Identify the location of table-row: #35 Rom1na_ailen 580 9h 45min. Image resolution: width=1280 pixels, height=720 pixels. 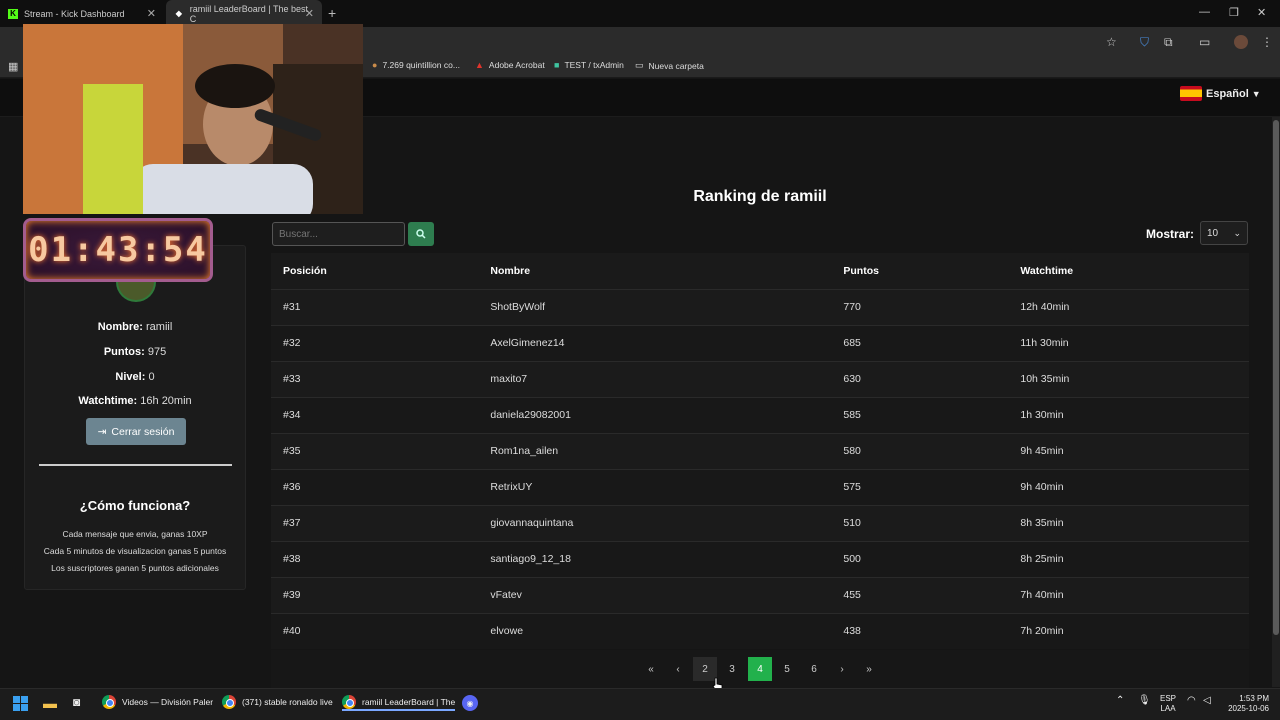
(760, 450).